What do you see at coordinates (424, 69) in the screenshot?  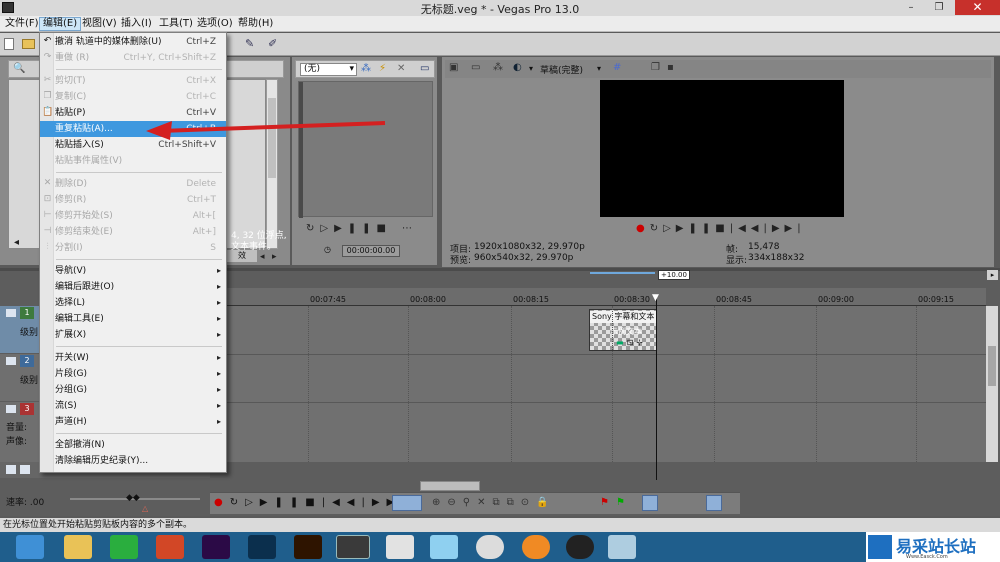 I see `monitor-icon: ▭` at bounding box center [424, 69].